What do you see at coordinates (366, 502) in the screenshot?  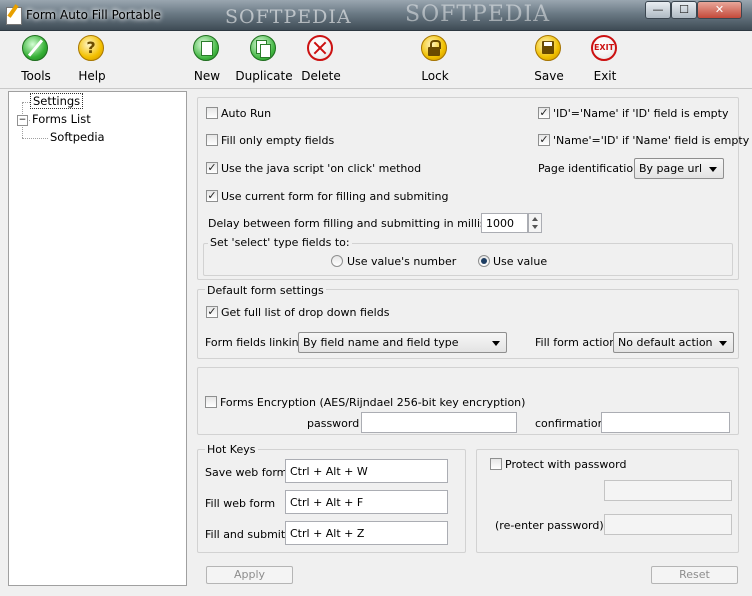 I see `fill-hotkey-input: Ctrl + Alt + F` at bounding box center [366, 502].